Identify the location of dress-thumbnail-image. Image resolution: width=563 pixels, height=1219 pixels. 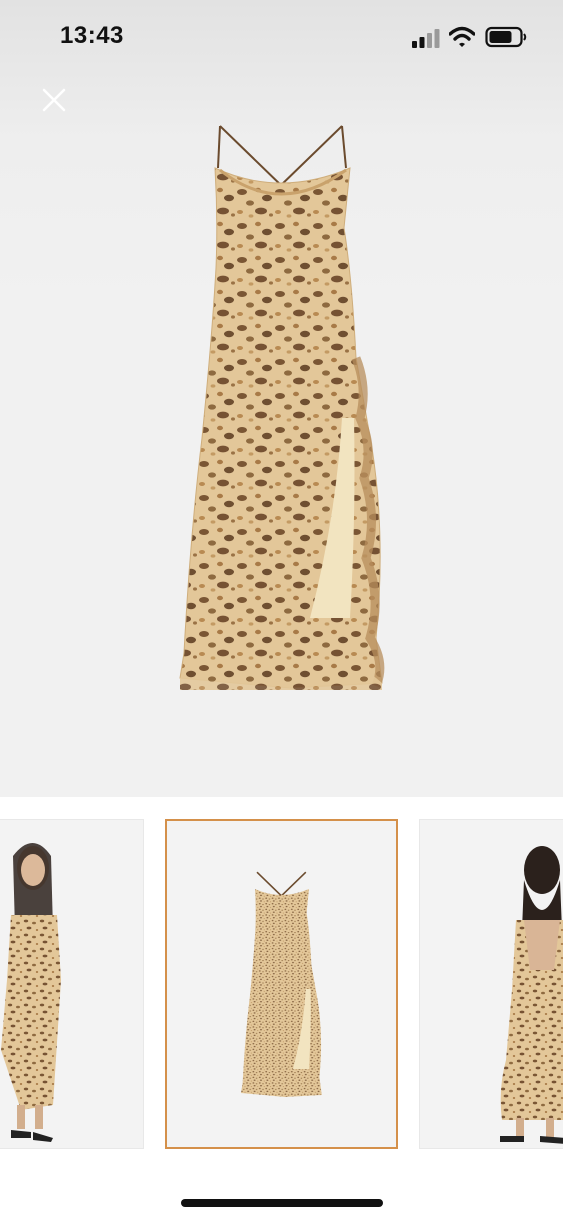
(281, 984).